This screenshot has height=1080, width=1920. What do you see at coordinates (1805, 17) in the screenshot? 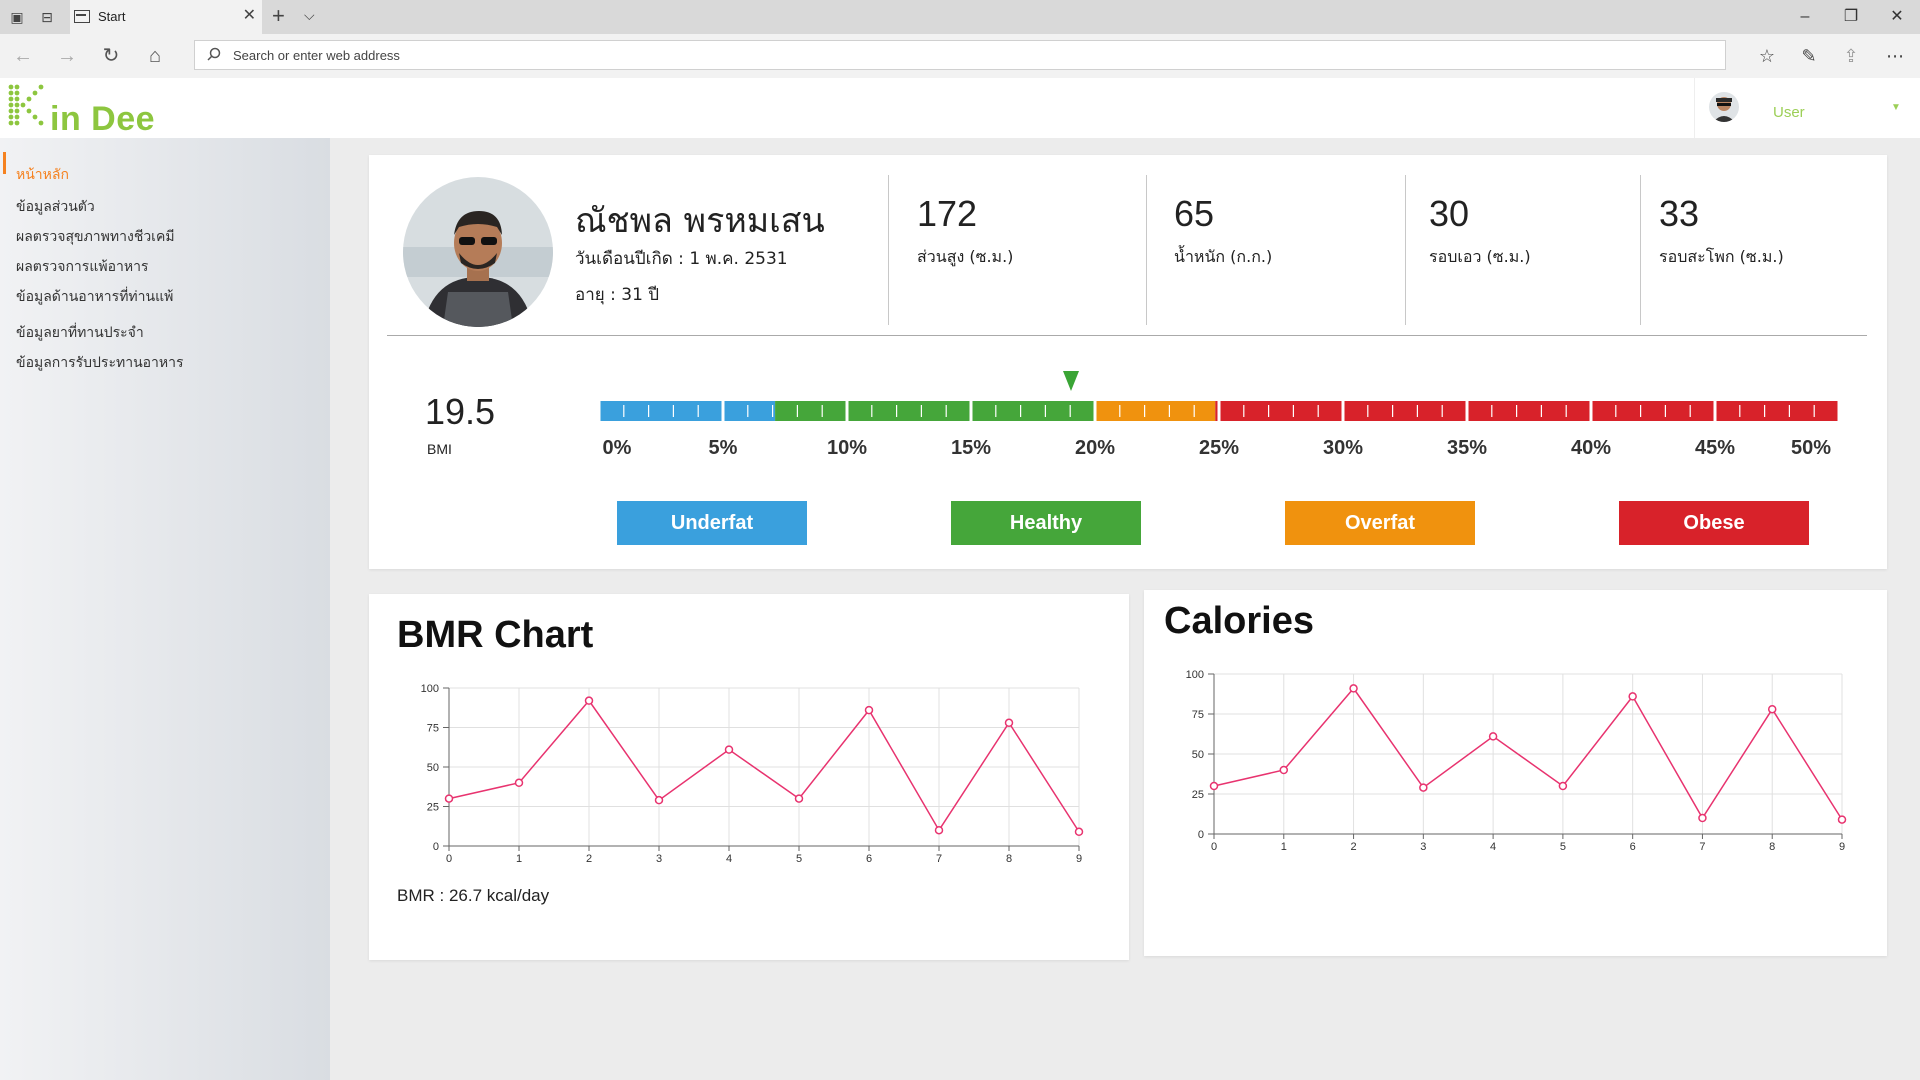
I see `minimize-icon: –` at bounding box center [1805, 17].